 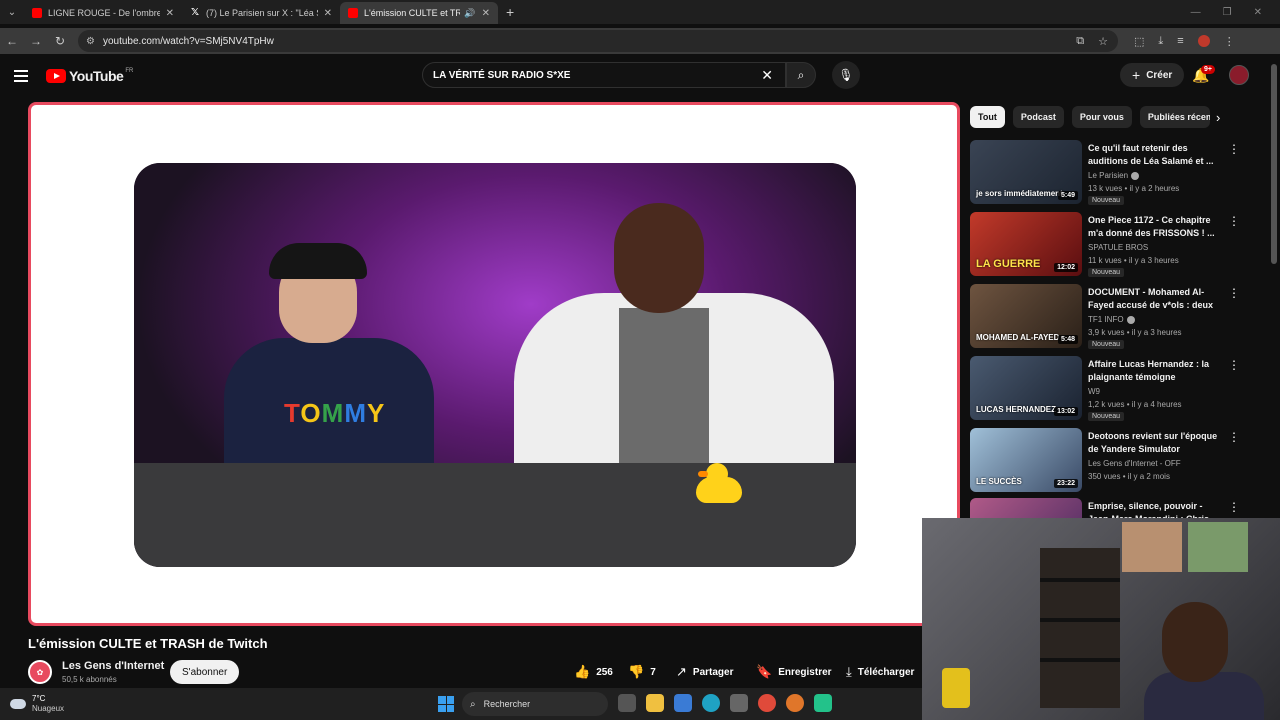 I want to click on taskbar-apps, so click(x=725, y=703).